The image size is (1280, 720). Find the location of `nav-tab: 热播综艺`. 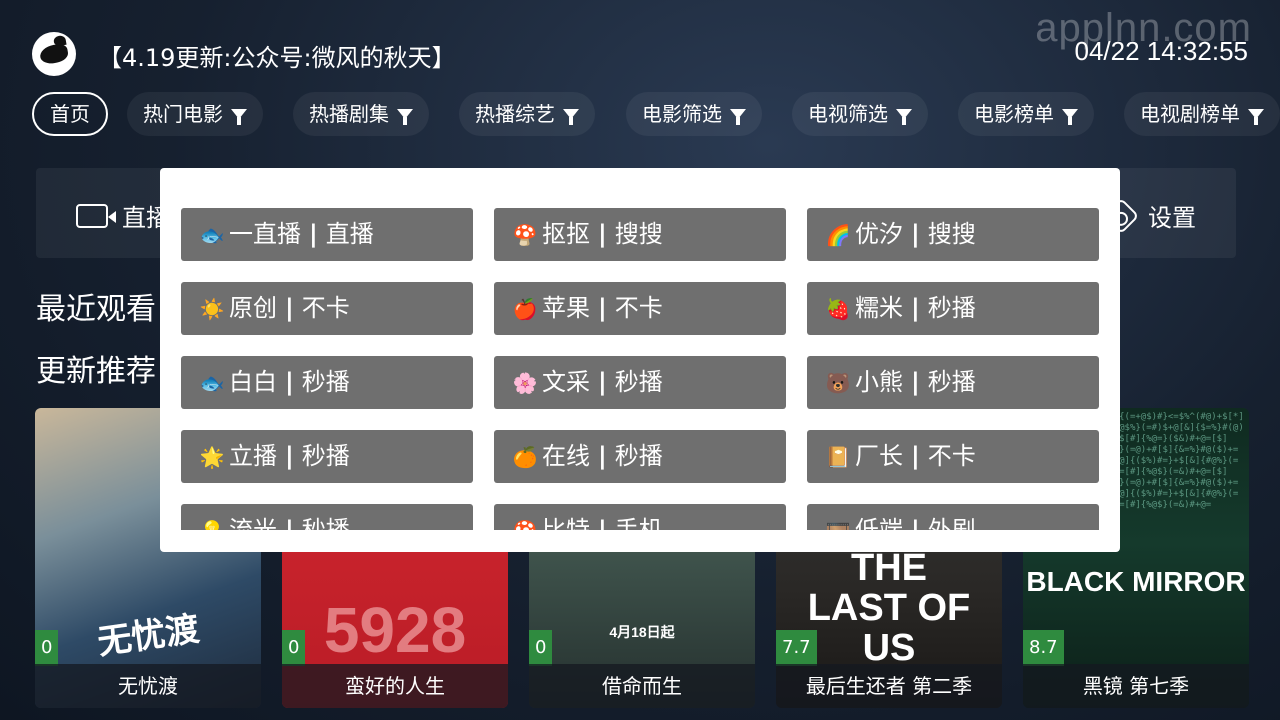

nav-tab: 热播综艺 is located at coordinates (527, 114).